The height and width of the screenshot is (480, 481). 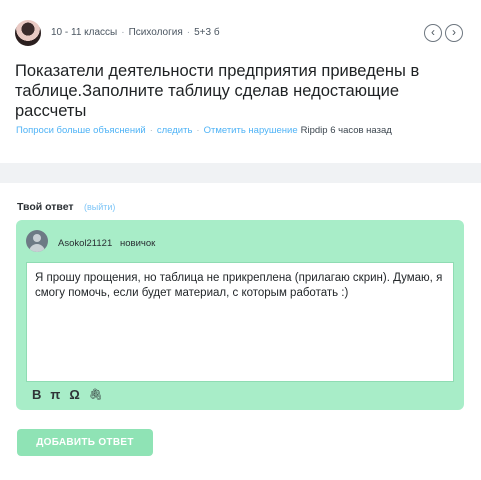 What do you see at coordinates (96, 395) in the screenshot?
I see `attachment-icon: 🖇` at bounding box center [96, 395].